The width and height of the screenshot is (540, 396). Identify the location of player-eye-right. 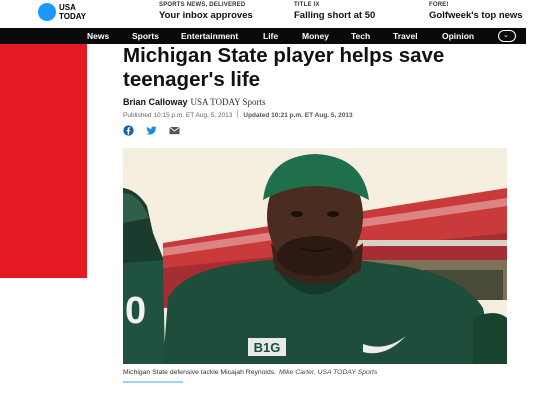
(333, 214).